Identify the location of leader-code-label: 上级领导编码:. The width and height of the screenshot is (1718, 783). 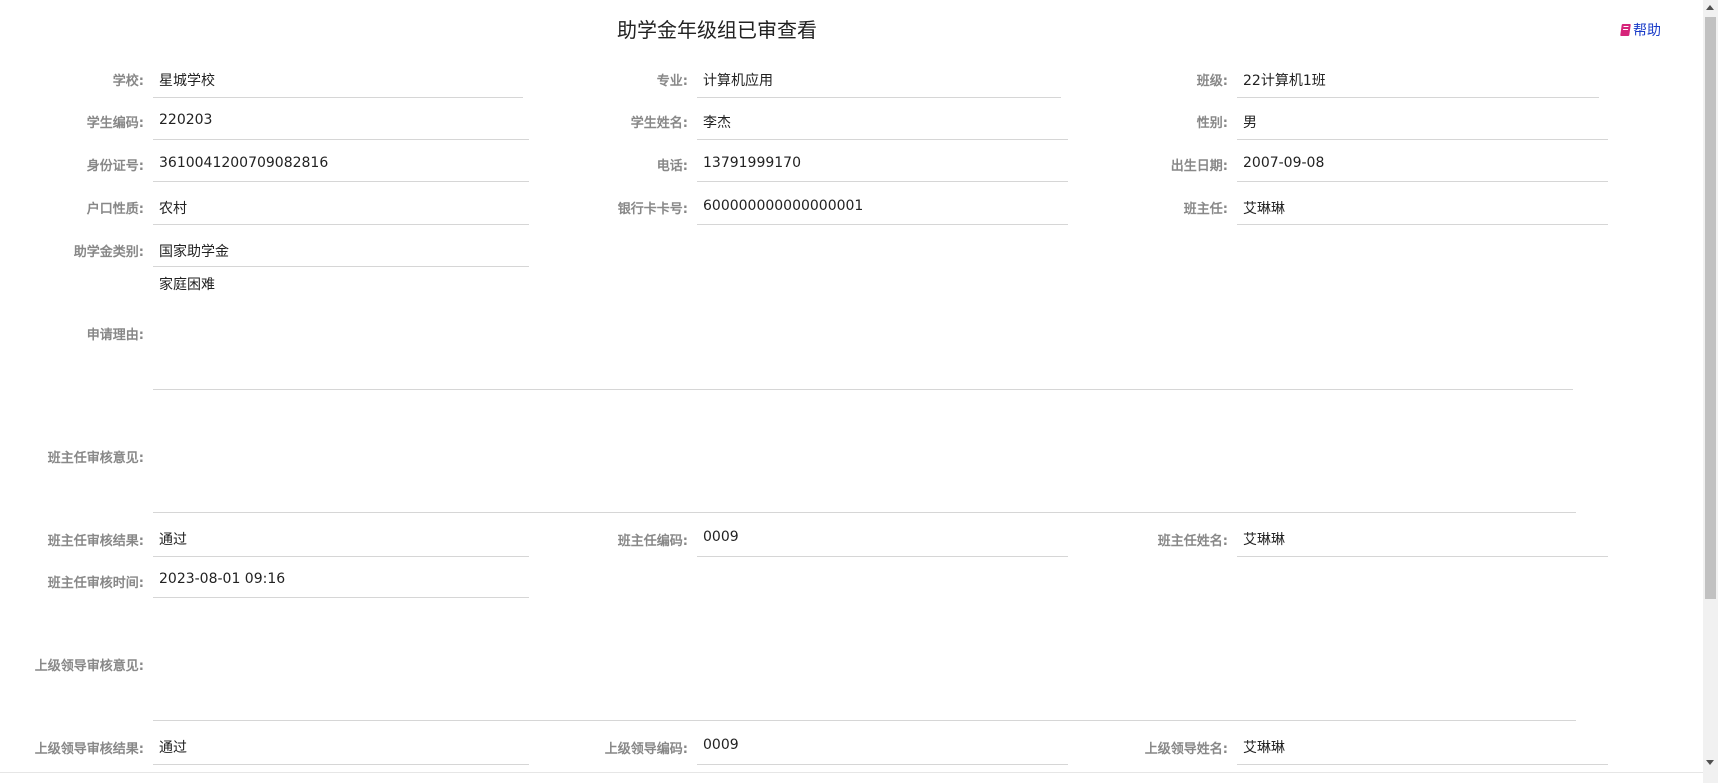
(646, 749).